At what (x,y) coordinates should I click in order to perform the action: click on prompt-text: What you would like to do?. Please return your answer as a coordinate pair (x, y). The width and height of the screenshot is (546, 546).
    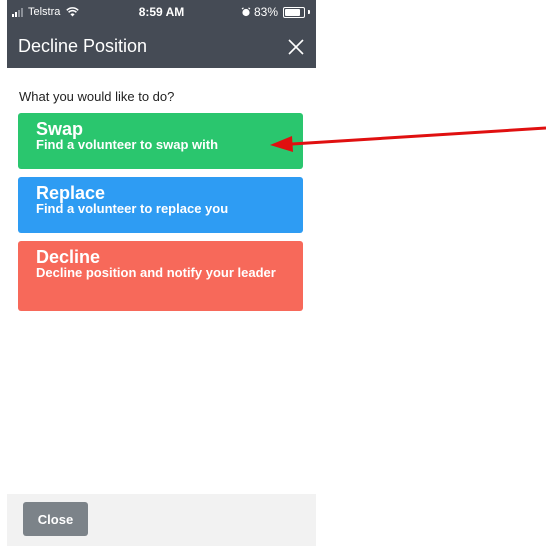
    Looking at the image, I should click on (97, 96).